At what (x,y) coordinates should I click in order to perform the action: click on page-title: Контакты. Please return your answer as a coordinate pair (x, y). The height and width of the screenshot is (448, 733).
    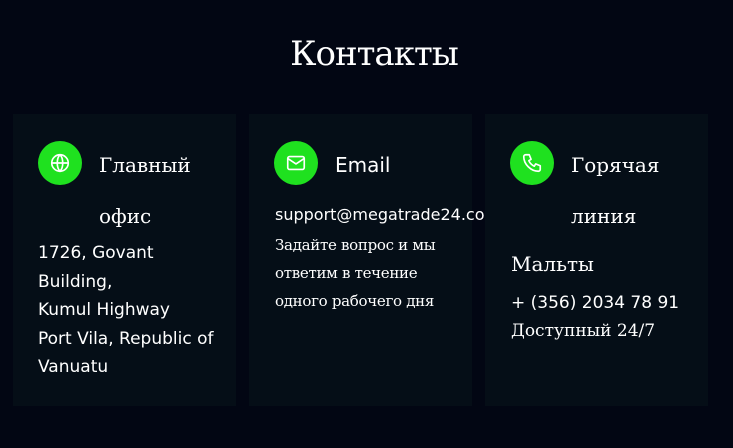
    Looking at the image, I should click on (374, 54).